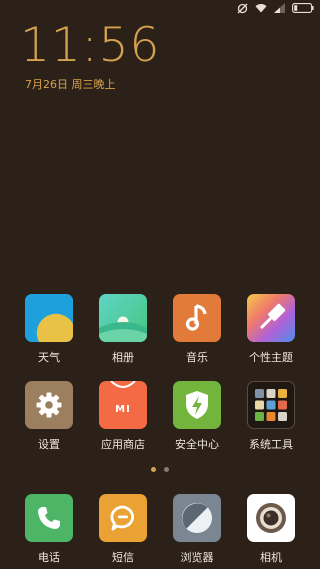 The image size is (320, 569). Describe the element at coordinates (261, 8) in the screenshot. I see `wifi-icon` at that location.